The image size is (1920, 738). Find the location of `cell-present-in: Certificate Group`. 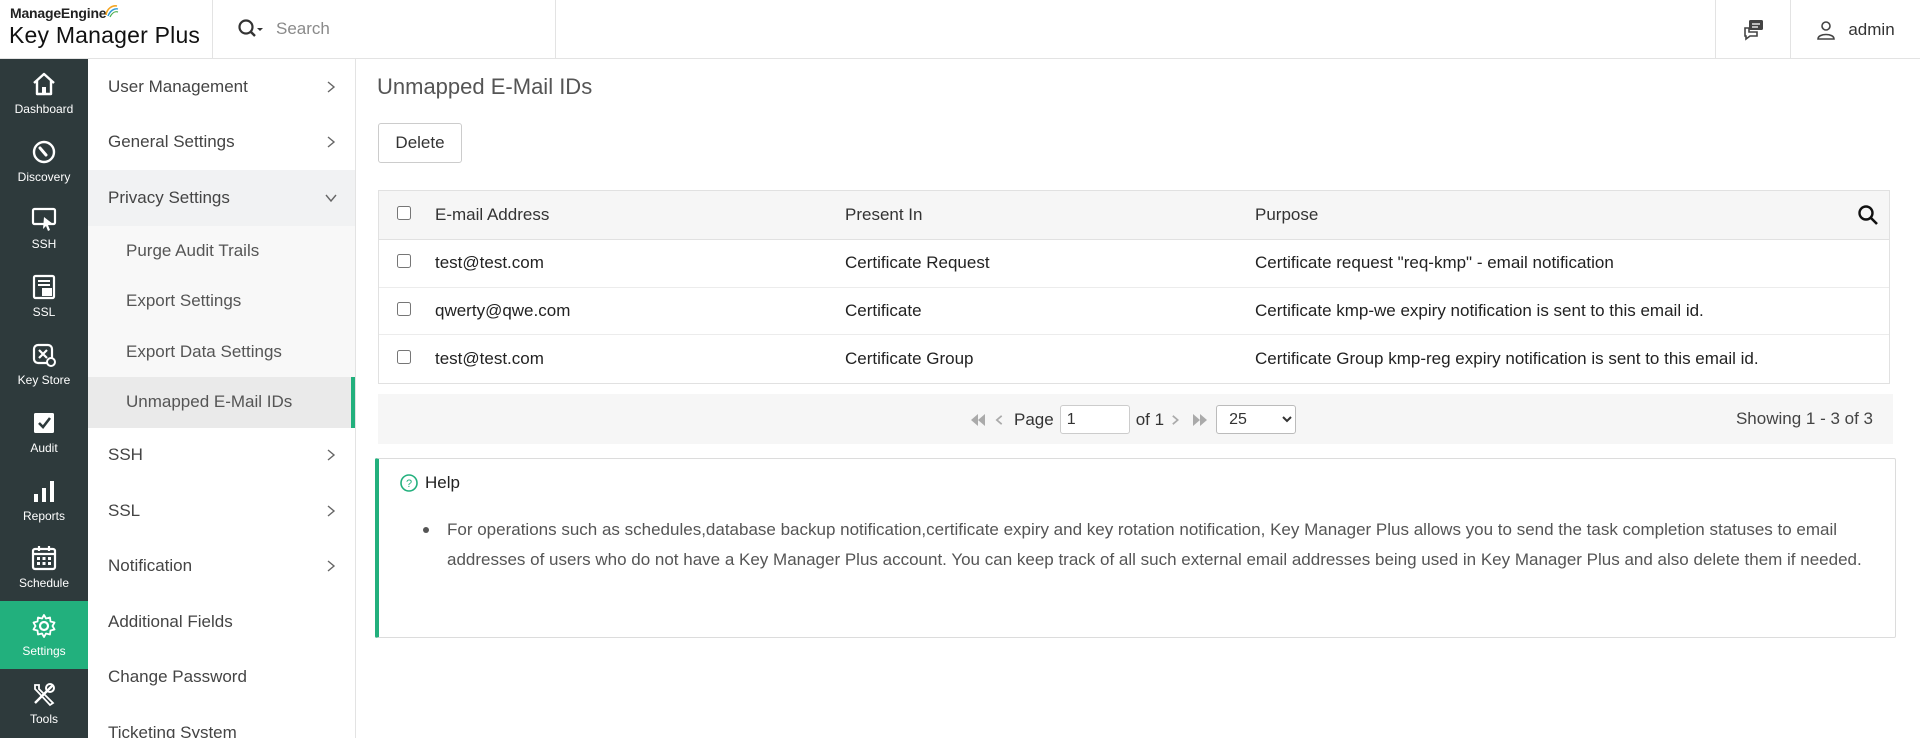

cell-present-in: Certificate Group is located at coordinates (909, 358).